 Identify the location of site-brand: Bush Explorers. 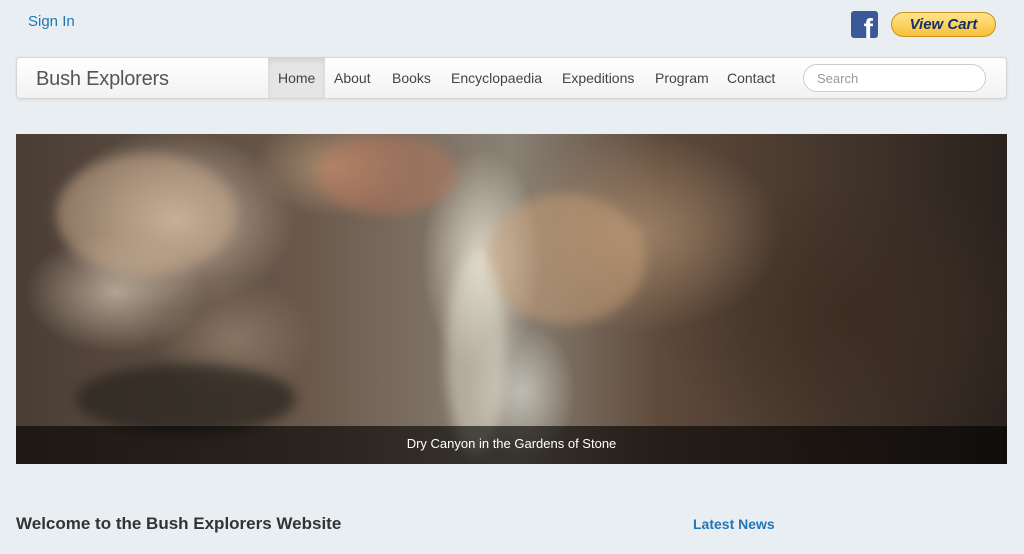
(102, 79).